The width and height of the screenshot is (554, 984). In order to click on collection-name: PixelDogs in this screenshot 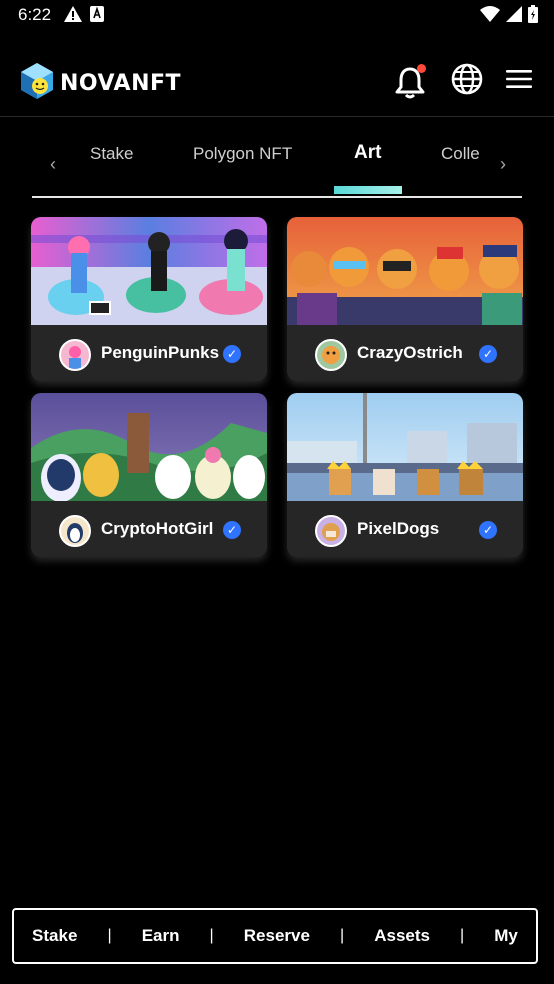, I will do `click(398, 528)`.